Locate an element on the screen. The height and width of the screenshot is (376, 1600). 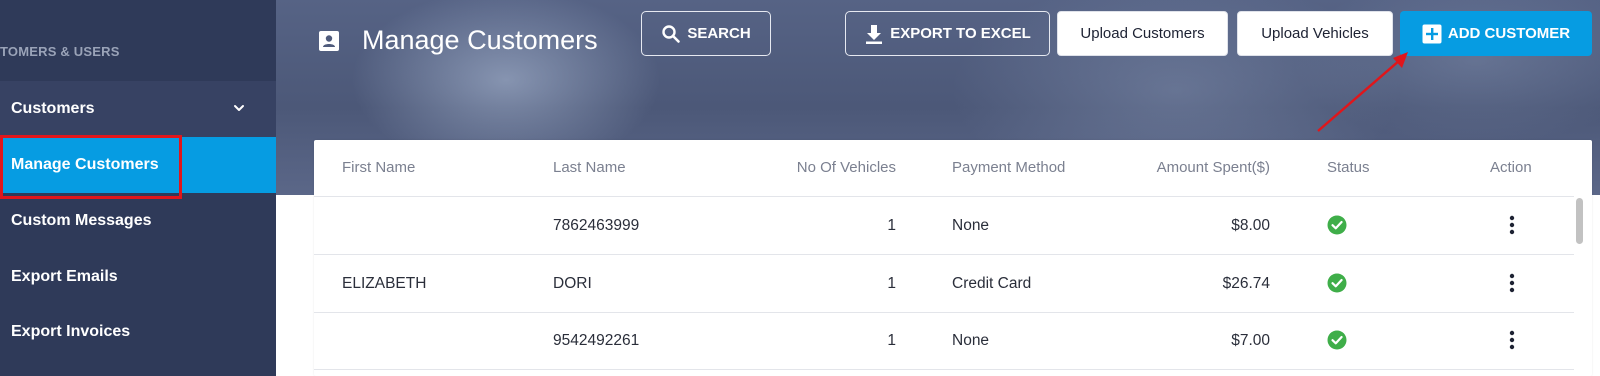
sidebar-item-export-emails: Export Emails is located at coordinates (138, 277).